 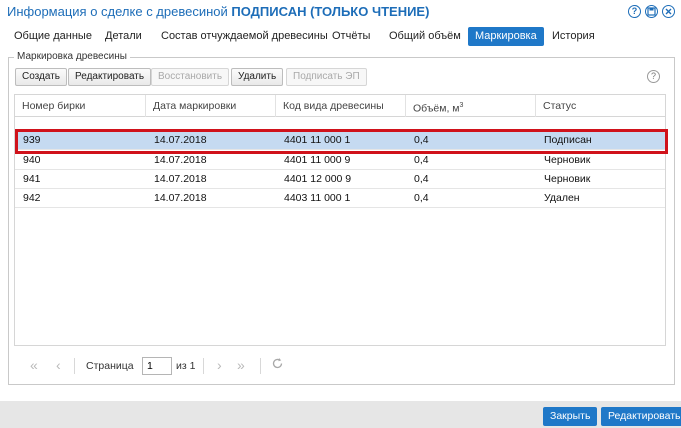 What do you see at coordinates (317, 140) in the screenshot?
I see `cell-code: 4401 11 000 1` at bounding box center [317, 140].